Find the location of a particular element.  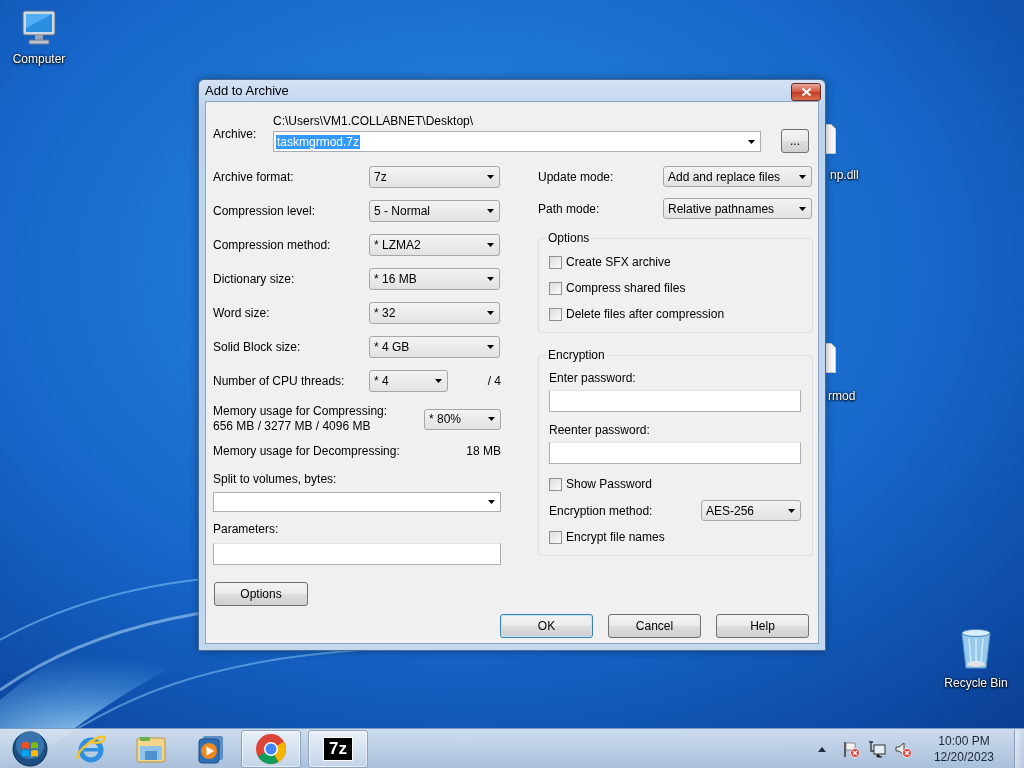

setting-label: Number of CPU threads: is located at coordinates (279, 381).